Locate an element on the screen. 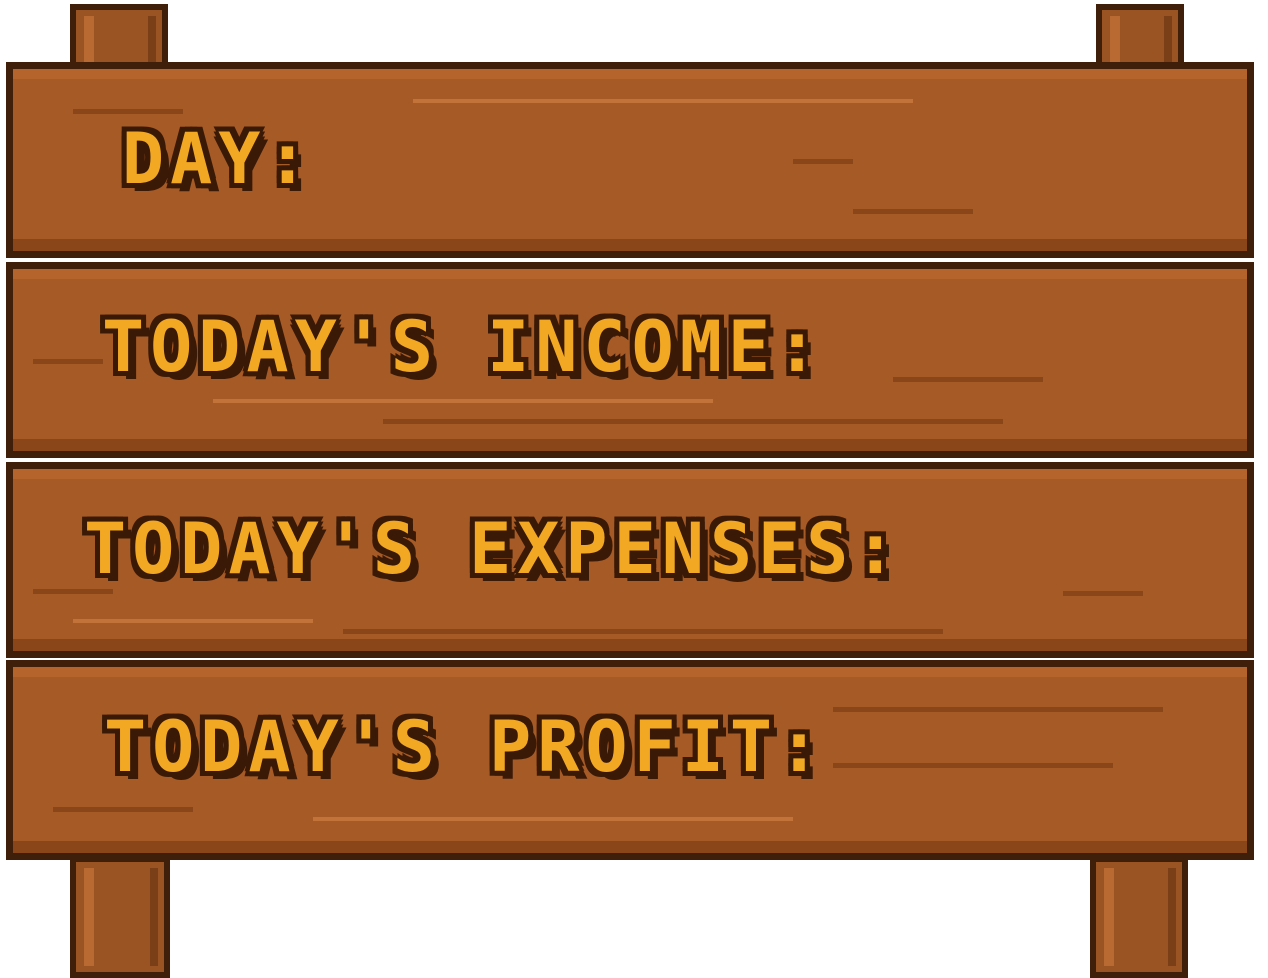 The height and width of the screenshot is (978, 1268). todays-income-label: TODAY'S INCOME: is located at coordinates (463, 347).